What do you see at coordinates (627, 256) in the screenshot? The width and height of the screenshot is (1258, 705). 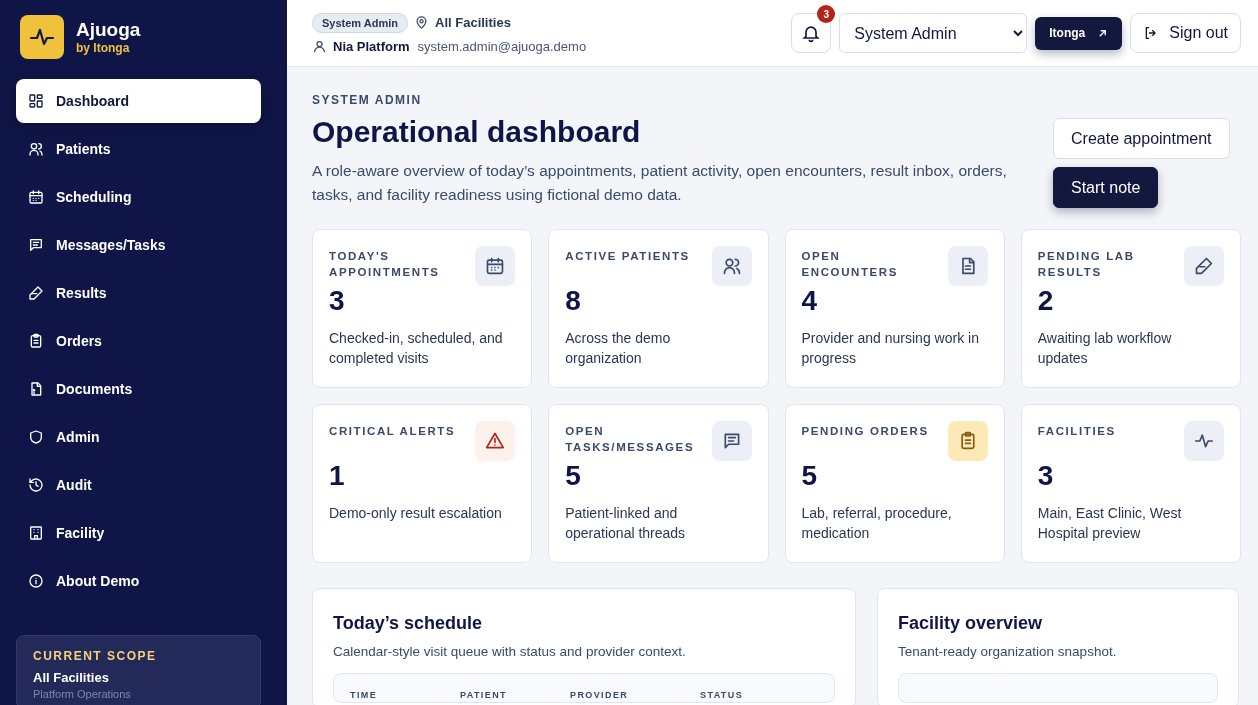 I see `stat-label: ACTIVE PATIENTS` at bounding box center [627, 256].